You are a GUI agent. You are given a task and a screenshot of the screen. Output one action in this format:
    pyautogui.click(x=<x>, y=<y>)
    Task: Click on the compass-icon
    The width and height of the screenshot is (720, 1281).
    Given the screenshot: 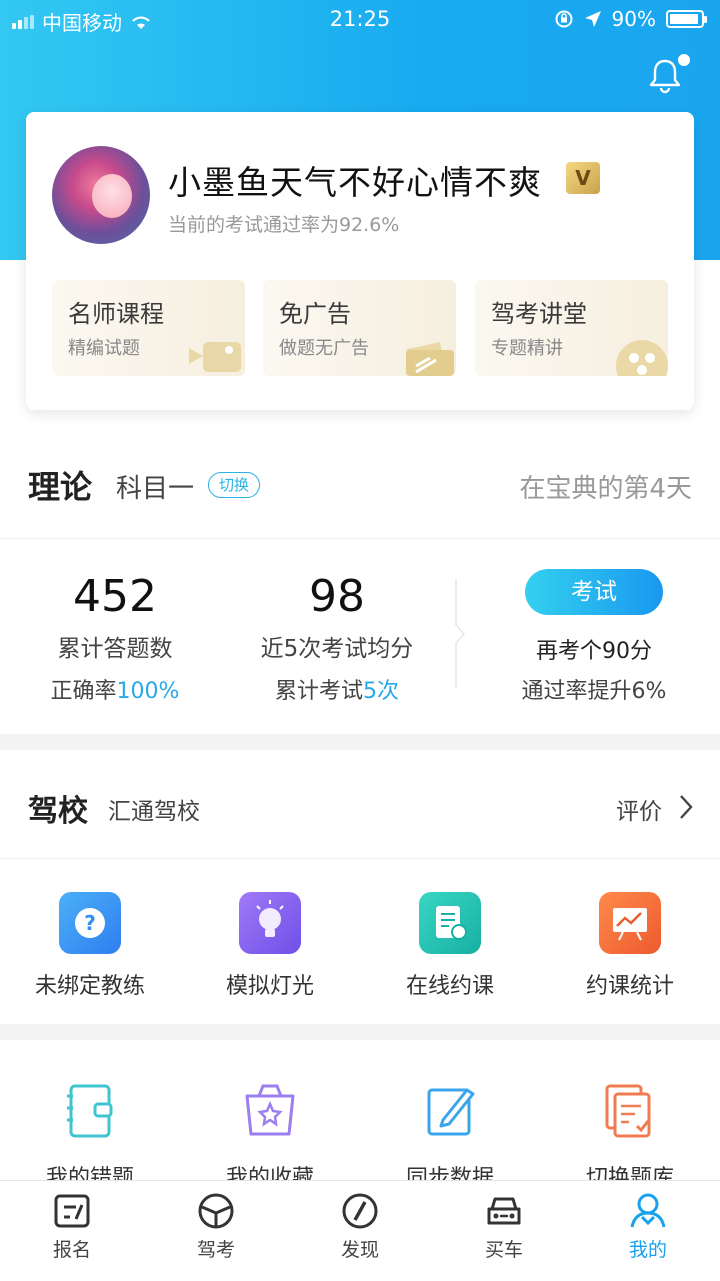 What is the action you would take?
    pyautogui.click(x=360, y=1211)
    